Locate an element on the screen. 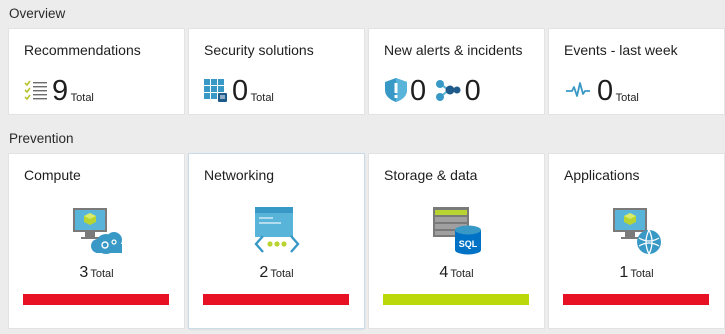 The image size is (725, 334). incidents-count: 0 is located at coordinates (473, 91).